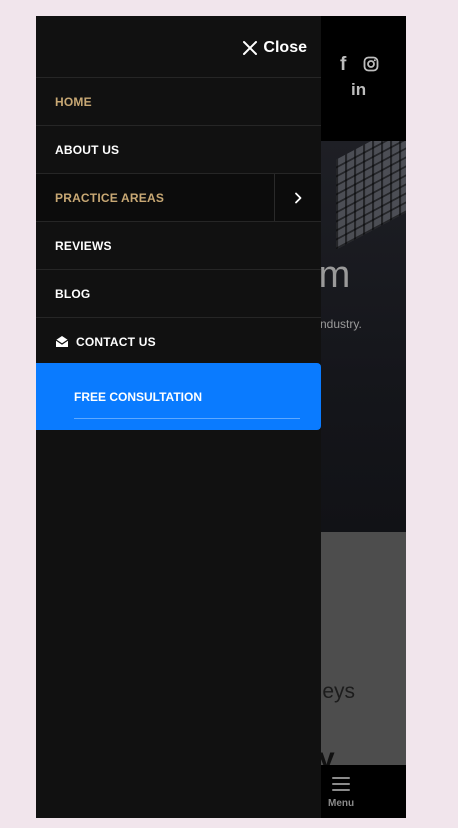 Image resolution: width=458 pixels, height=828 pixels. I want to click on hero-building-image, so click(371, 195).